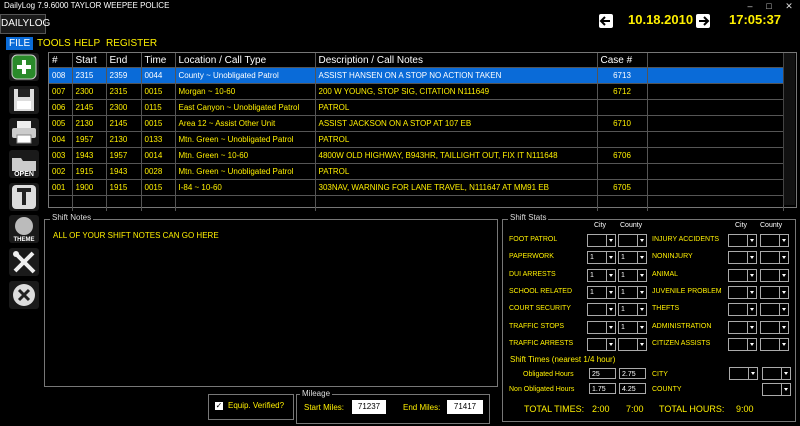  I want to click on log-scrollbar, so click(789, 129).